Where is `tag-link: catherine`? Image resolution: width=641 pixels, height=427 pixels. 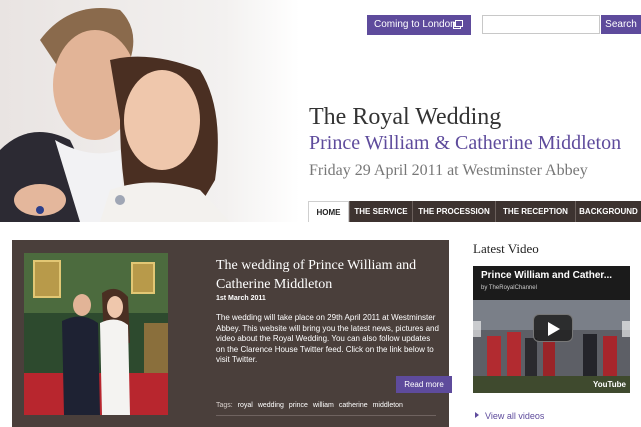 tag-link: catherine is located at coordinates (353, 405).